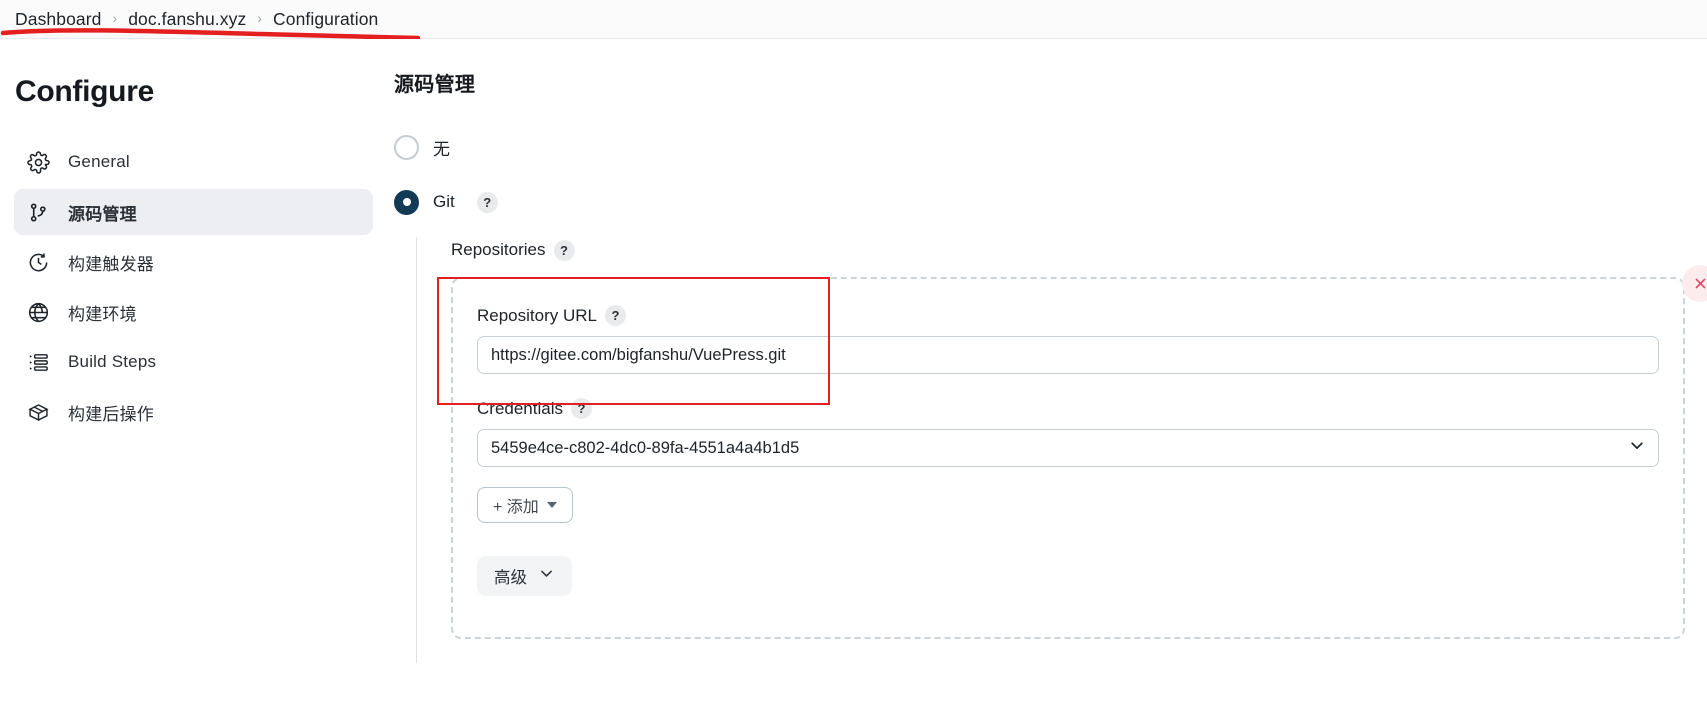 Image resolution: width=1707 pixels, height=711 pixels. What do you see at coordinates (546, 576) in the screenshot?
I see `chevron-down-icon` at bounding box center [546, 576].